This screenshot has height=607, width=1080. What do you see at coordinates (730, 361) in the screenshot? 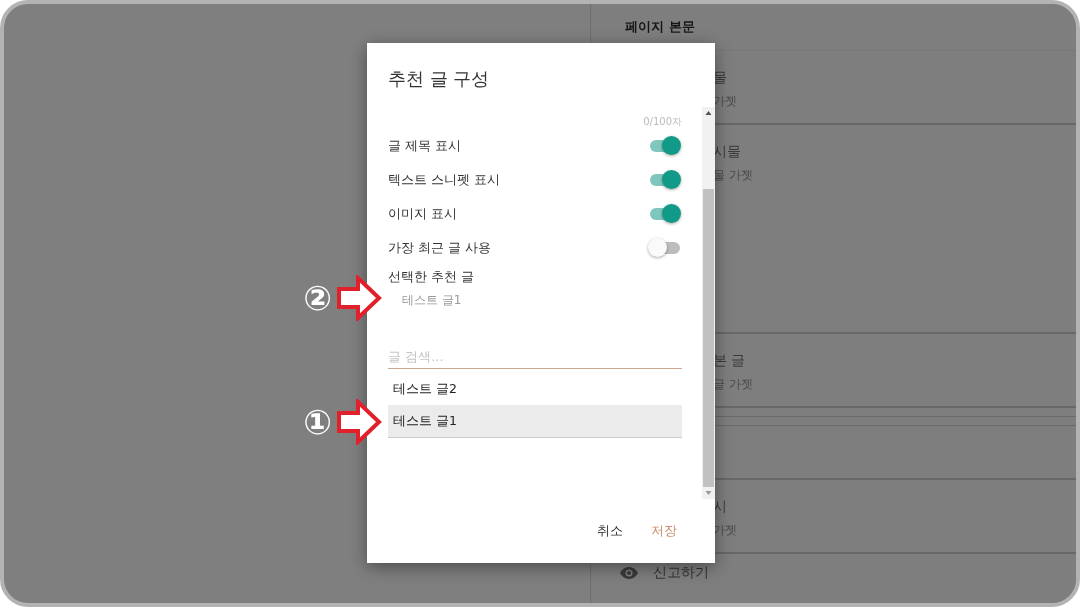
I see `gadget-title: 본 글` at bounding box center [730, 361].